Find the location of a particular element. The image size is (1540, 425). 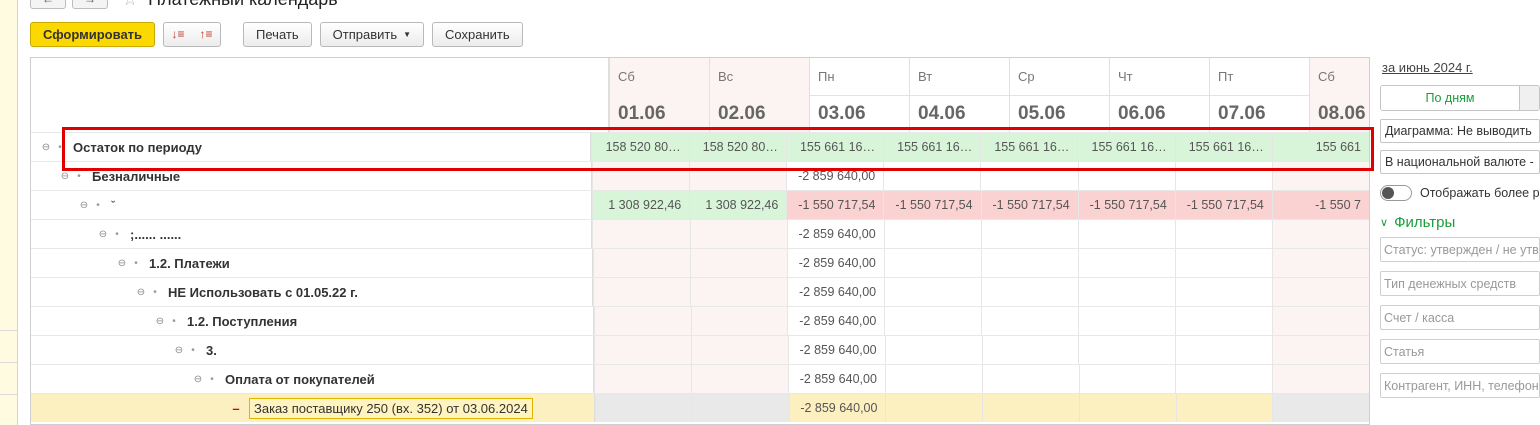

table-row: ⊖ • Оплата от покупателей -2 859 640,00 is located at coordinates (700, 378).